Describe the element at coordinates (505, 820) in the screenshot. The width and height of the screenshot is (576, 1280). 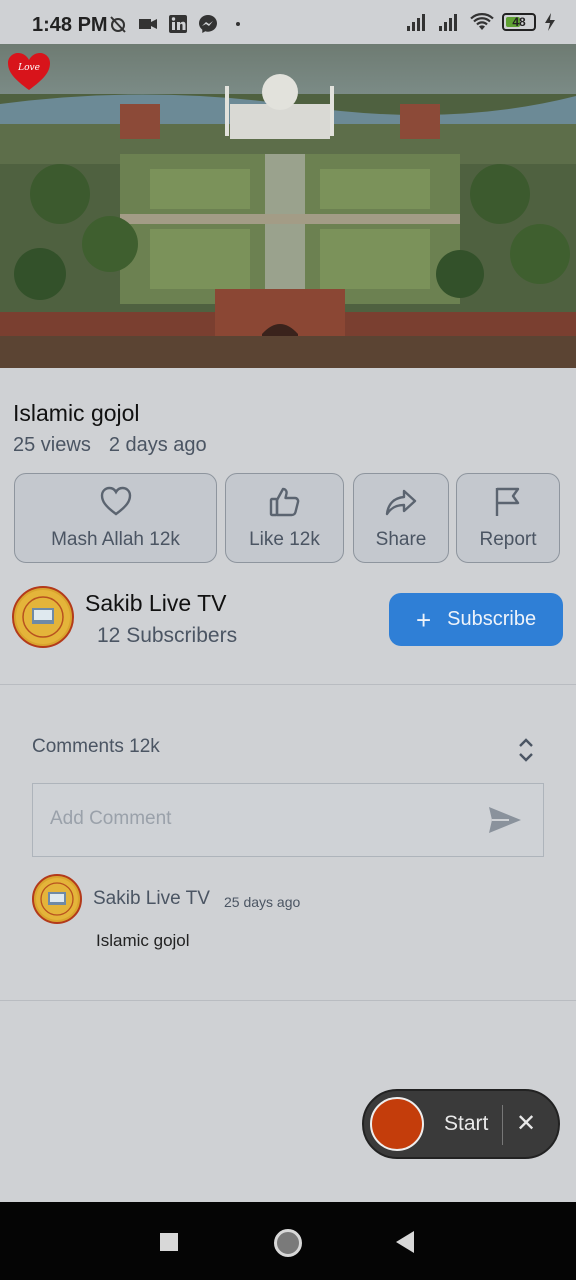
I see `send-icon` at that location.